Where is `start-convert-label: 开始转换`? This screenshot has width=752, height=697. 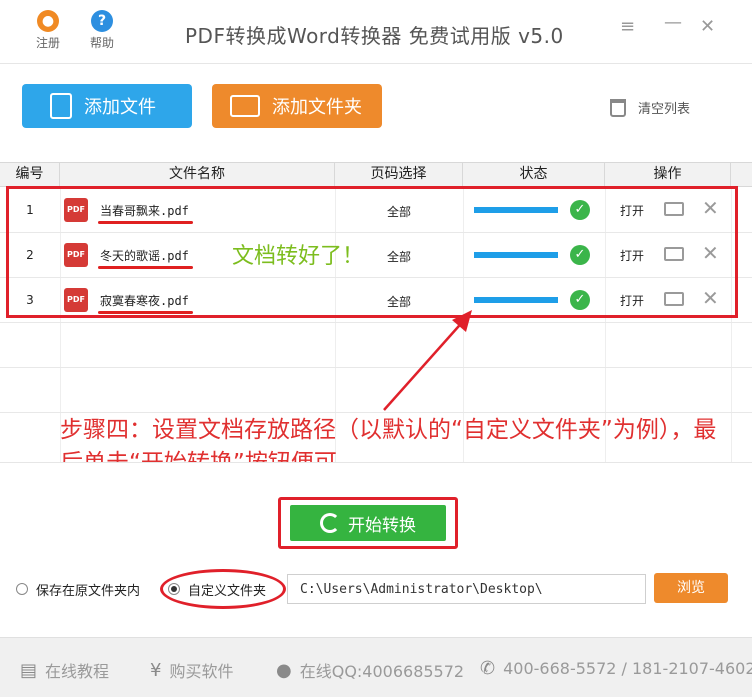
start-convert-label: 开始转换 is located at coordinates (382, 525).